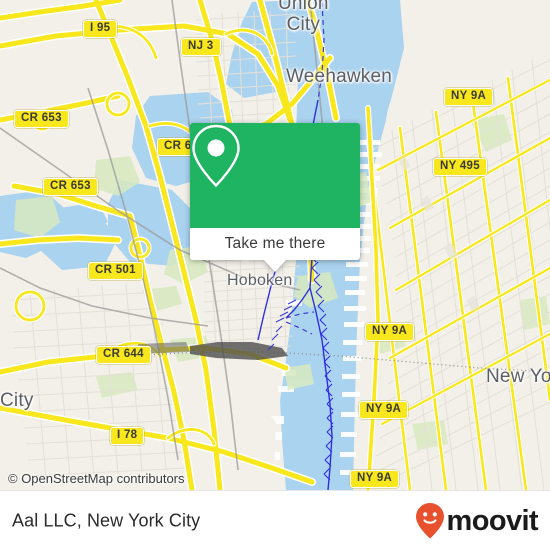 The width and height of the screenshot is (550, 550). I want to click on popup-action-bar: Take me there, so click(275, 244).